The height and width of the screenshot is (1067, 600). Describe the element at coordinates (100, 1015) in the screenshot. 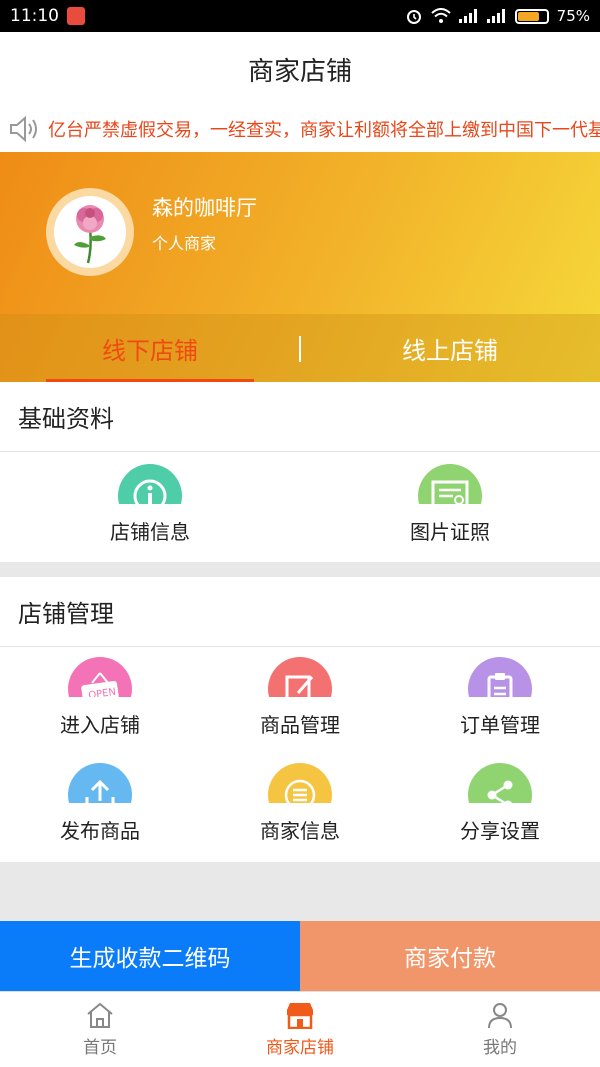

I see `home-icon` at that location.